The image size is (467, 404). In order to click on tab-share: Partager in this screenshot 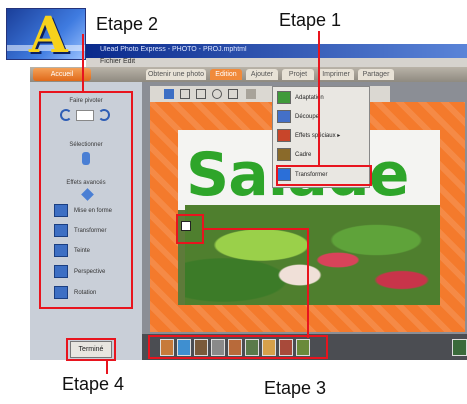, I will do `click(376, 74)`.